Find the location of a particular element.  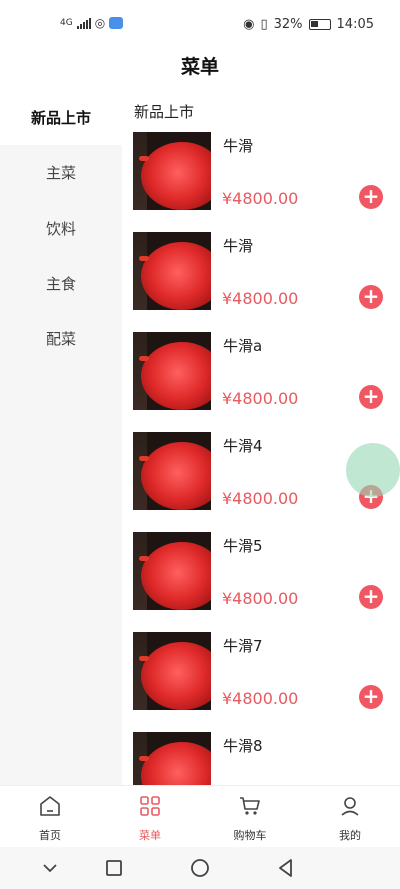

home-icon is located at coordinates (50, 806).